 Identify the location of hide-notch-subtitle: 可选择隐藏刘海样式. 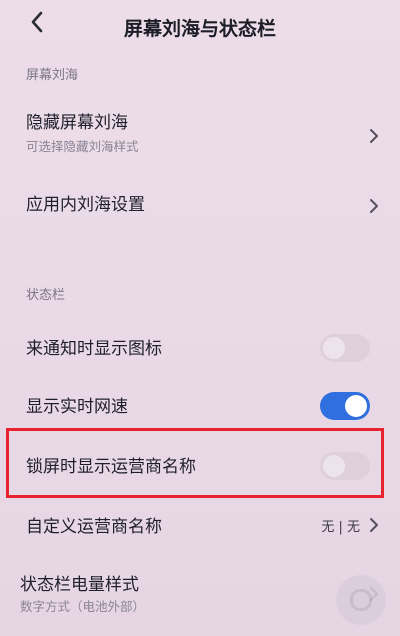
(82, 146).